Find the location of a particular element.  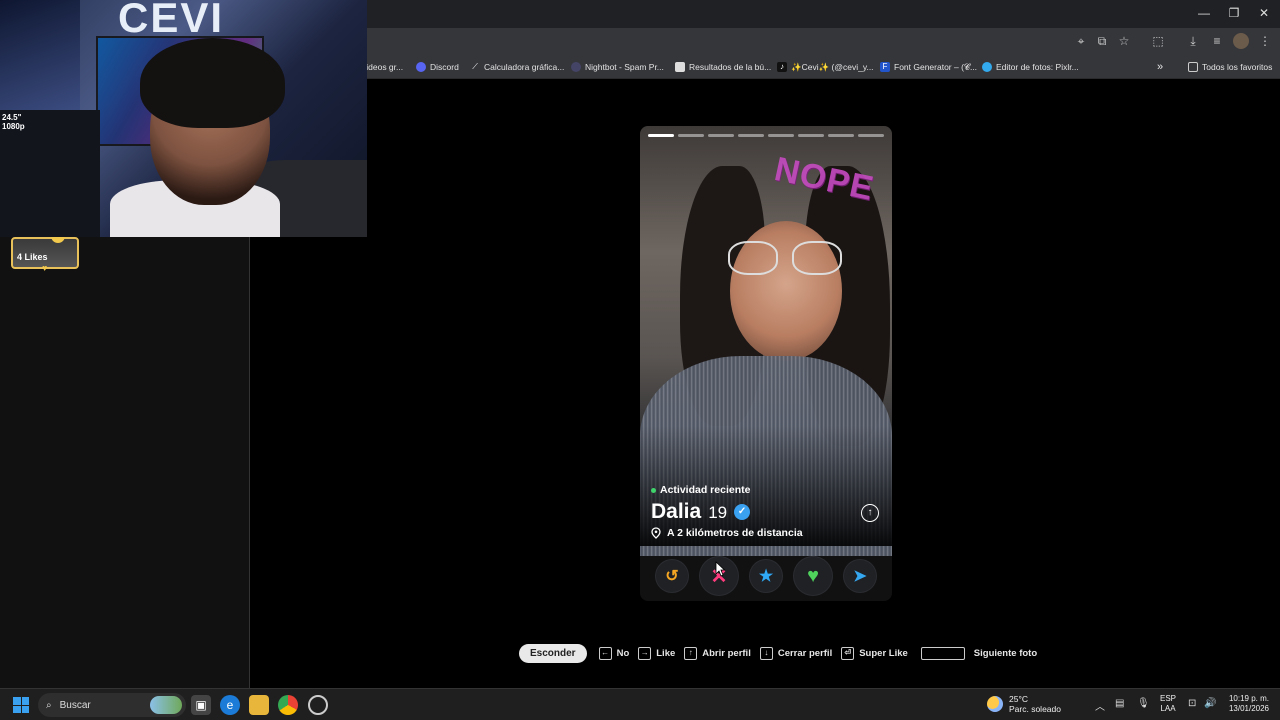

minimize-button: — is located at coordinates (1204, 13).